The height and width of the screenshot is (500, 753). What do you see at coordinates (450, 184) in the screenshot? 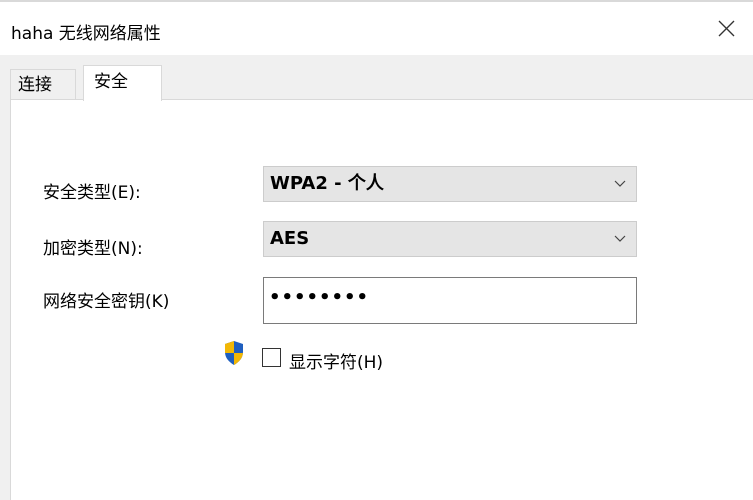
I see `security-type-select: WPA2 - 个人` at bounding box center [450, 184].